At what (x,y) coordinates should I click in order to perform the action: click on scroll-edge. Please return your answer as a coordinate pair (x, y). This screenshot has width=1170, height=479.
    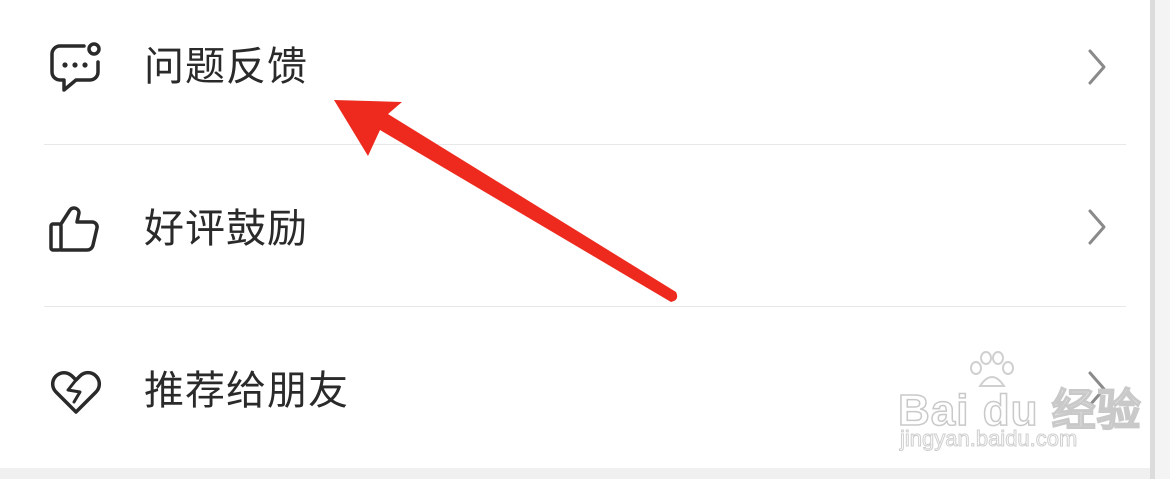
    Looking at the image, I should click on (1160, 239).